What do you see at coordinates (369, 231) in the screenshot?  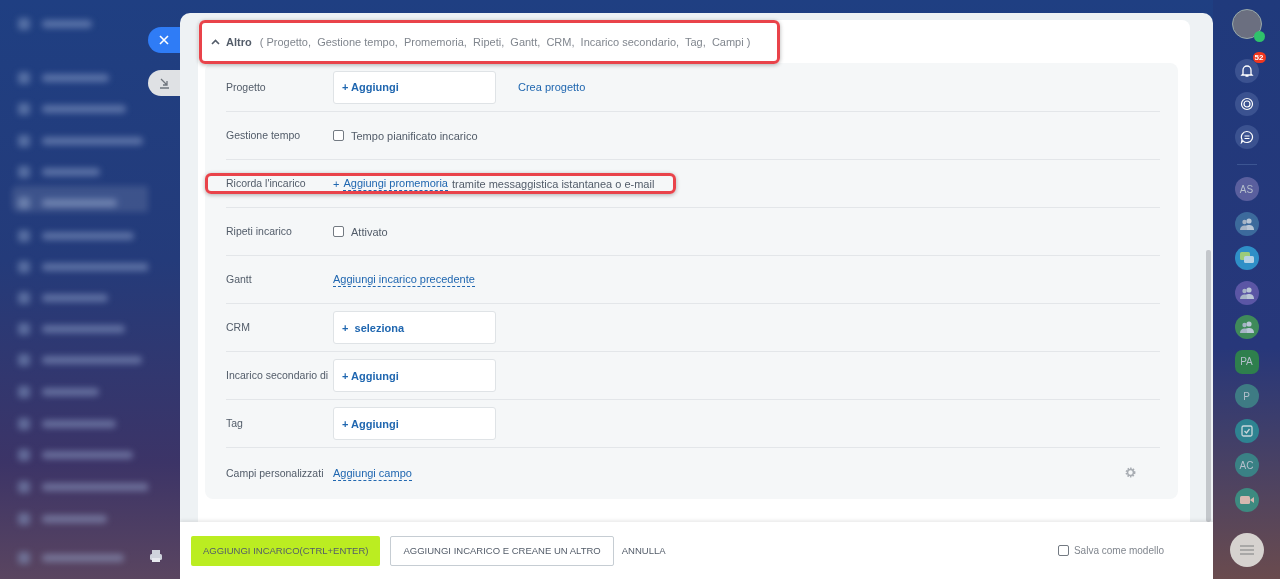 I see `checkbox-label: Attivato` at bounding box center [369, 231].